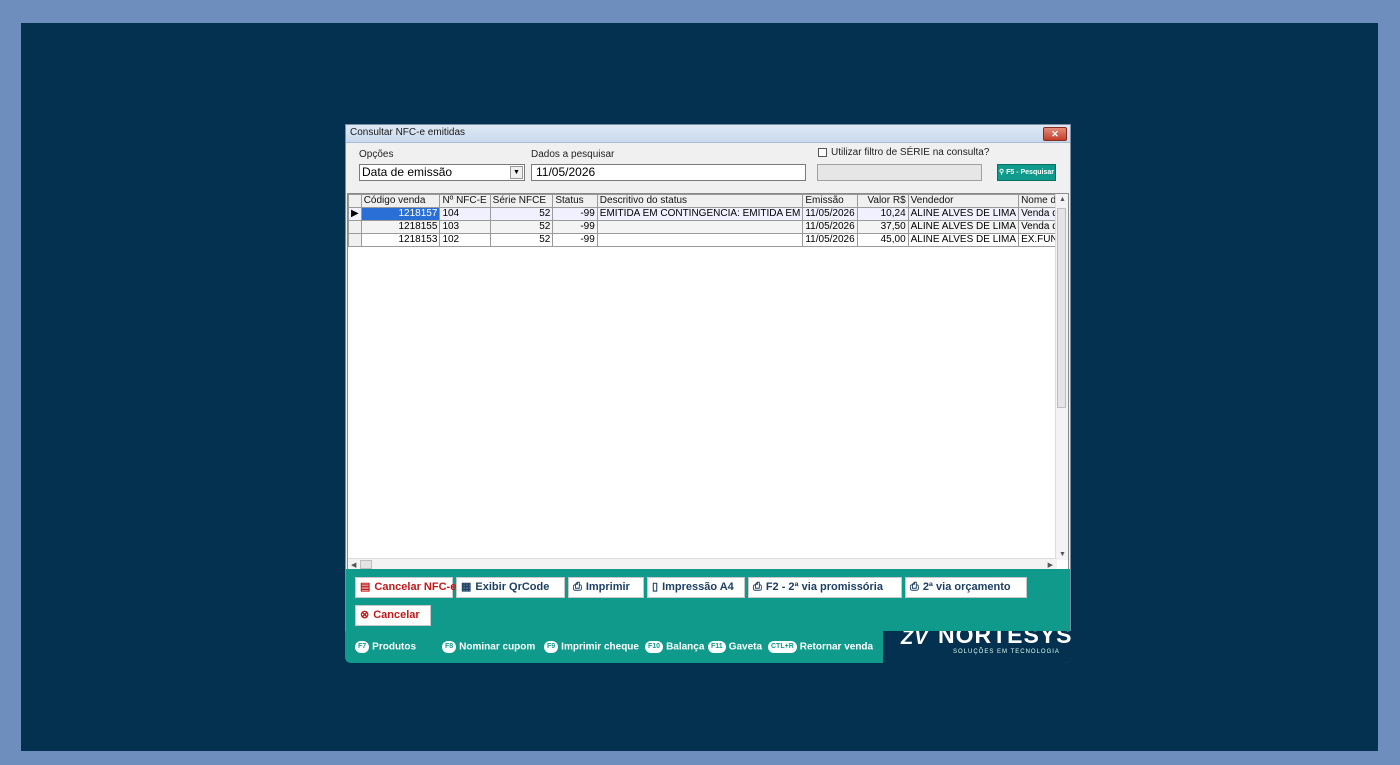  Describe the element at coordinates (400, 240) in the screenshot. I see `cell-codigo: 1218153` at that location.